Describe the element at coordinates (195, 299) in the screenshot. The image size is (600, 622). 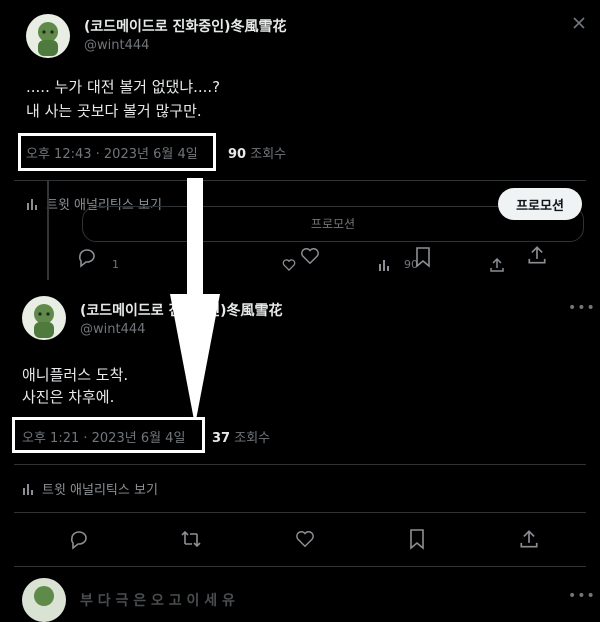
I see `down-arrow-annotation` at that location.